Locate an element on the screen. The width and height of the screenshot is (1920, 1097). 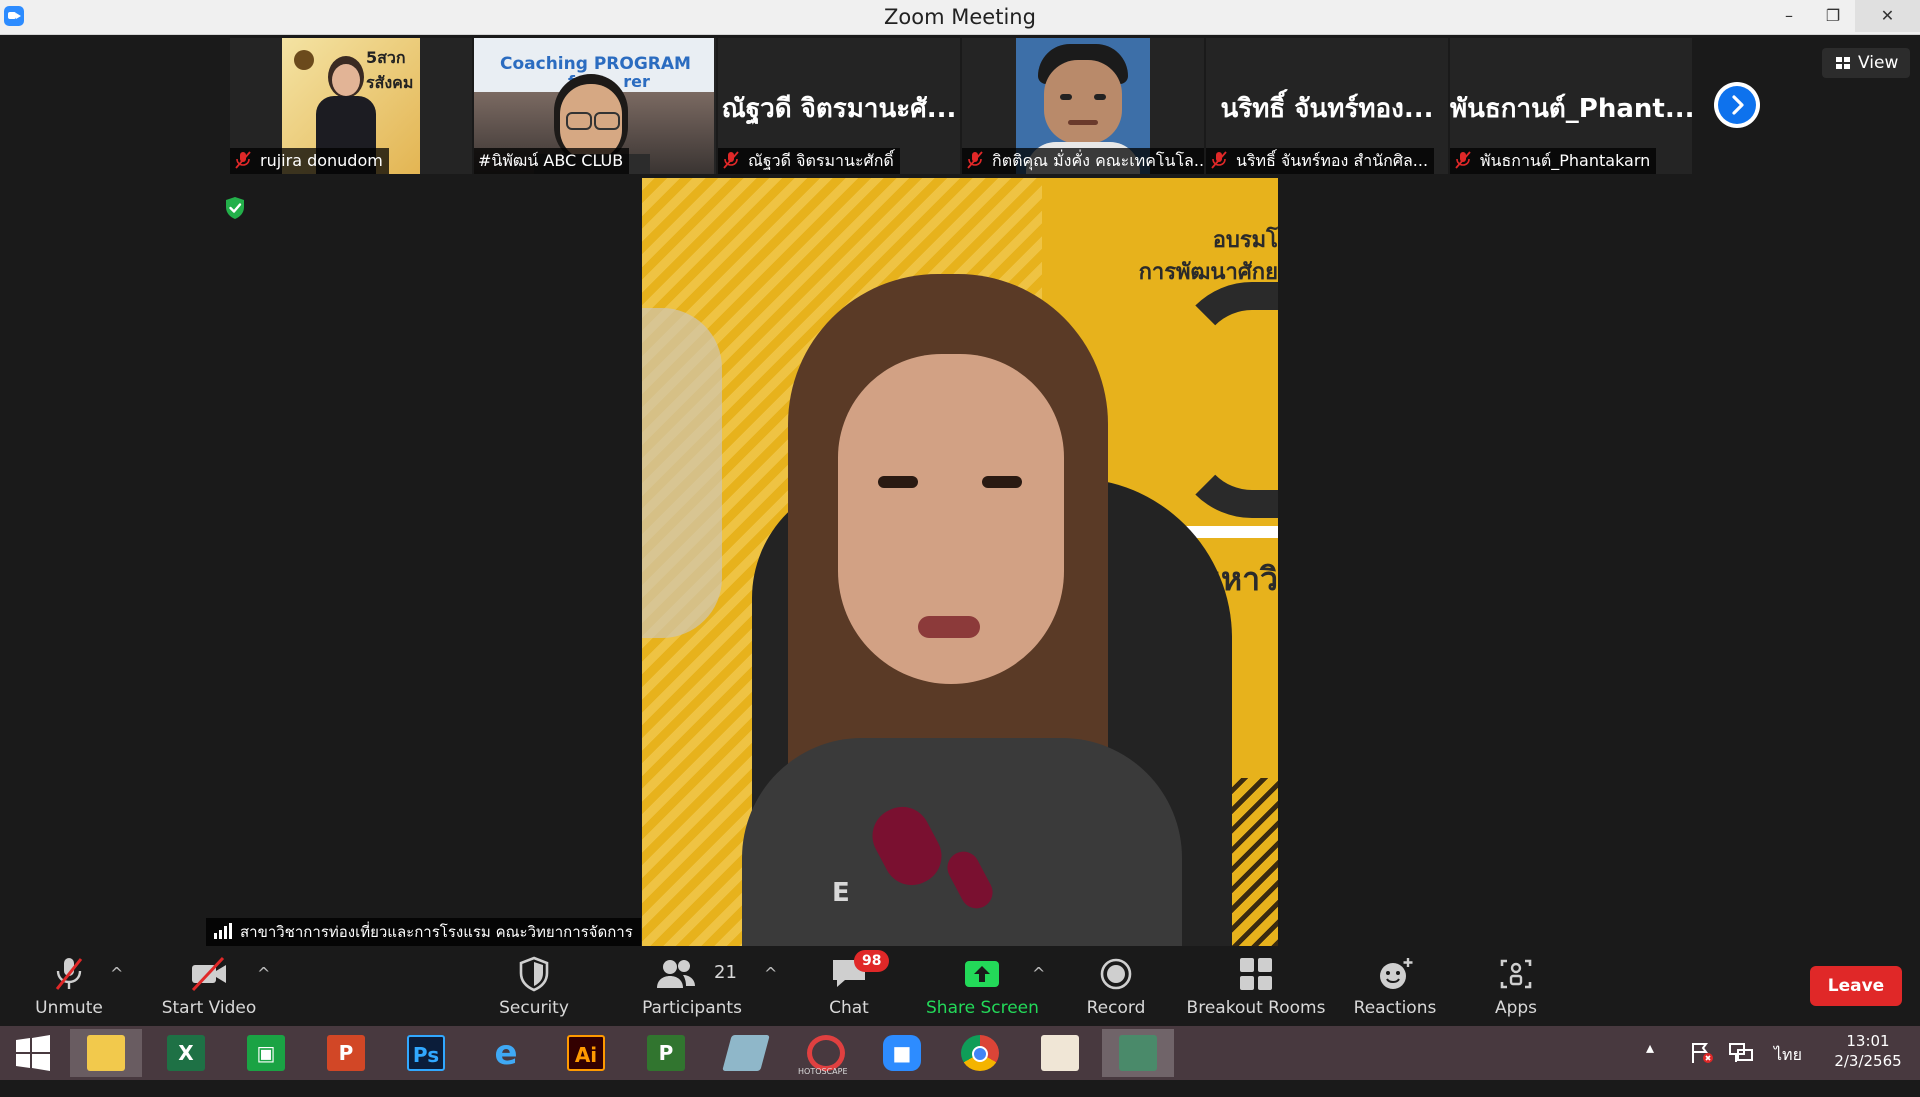
screen-app-button is located at coordinates (1138, 1053).